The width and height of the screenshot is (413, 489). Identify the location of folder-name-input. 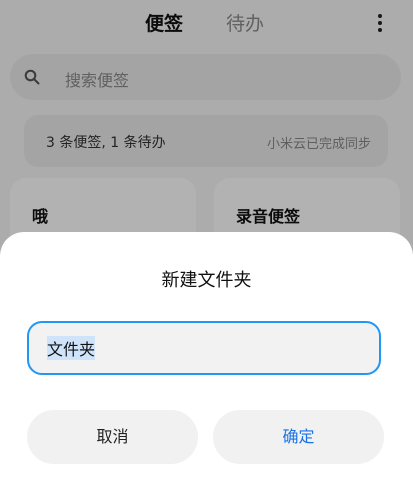
(204, 348).